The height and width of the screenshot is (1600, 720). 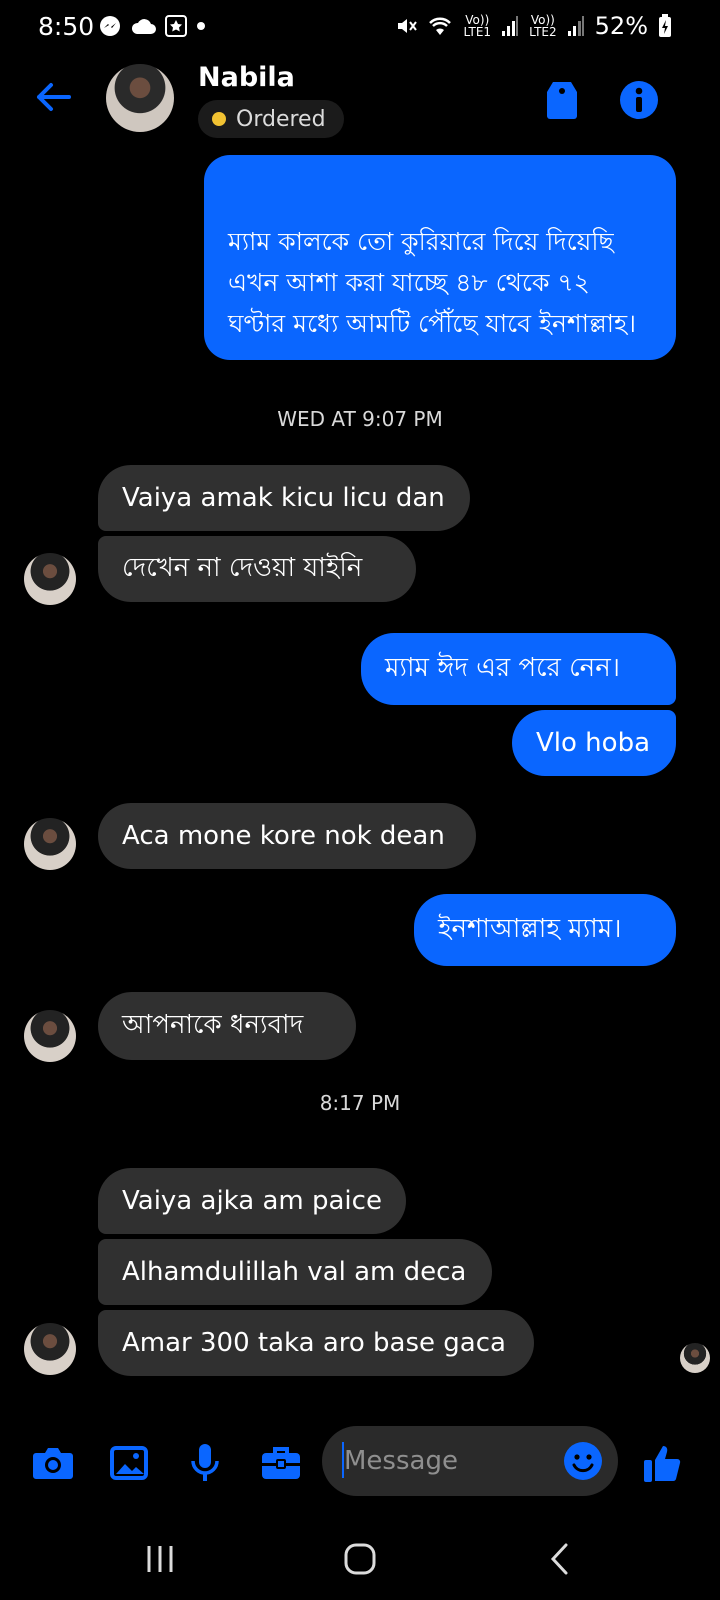 I want to click on tag-button, so click(x=562, y=100).